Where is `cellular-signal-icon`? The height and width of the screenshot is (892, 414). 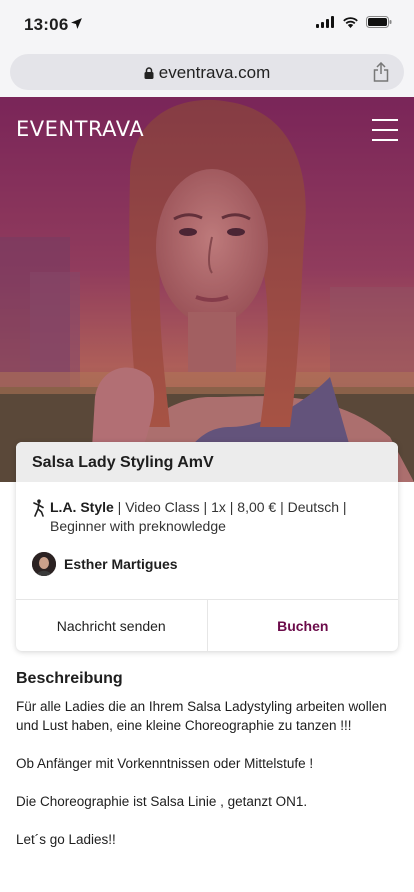 cellular-signal-icon is located at coordinates (325, 22).